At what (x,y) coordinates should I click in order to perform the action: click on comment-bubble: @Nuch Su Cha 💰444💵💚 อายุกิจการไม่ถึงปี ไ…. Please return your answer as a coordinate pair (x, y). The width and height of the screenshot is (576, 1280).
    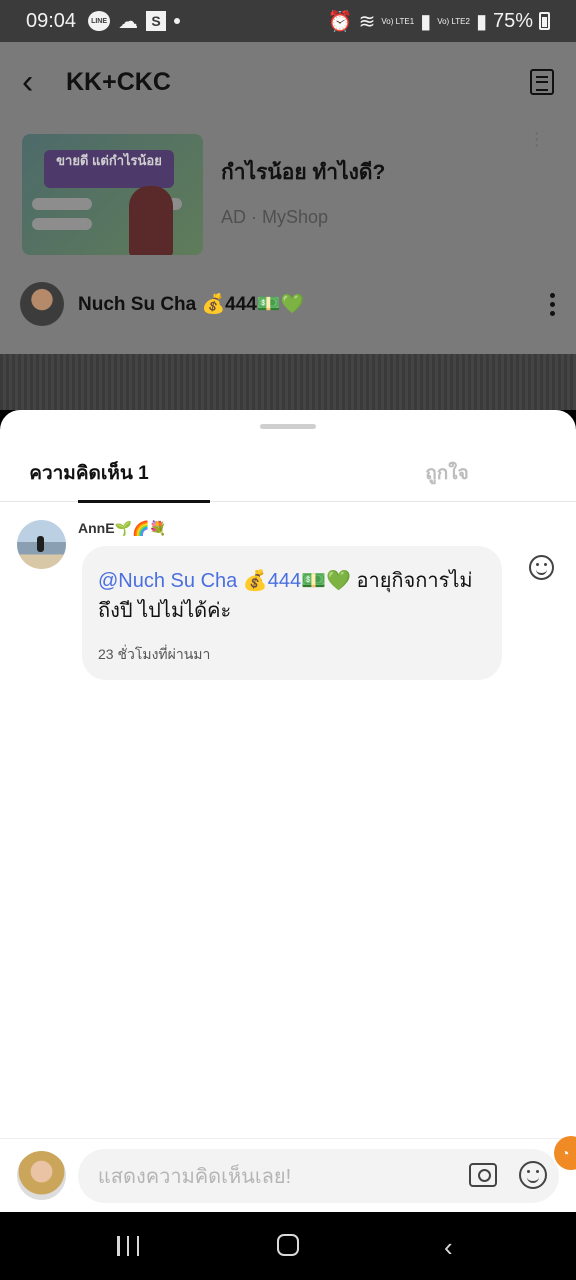
    Looking at the image, I should click on (292, 613).